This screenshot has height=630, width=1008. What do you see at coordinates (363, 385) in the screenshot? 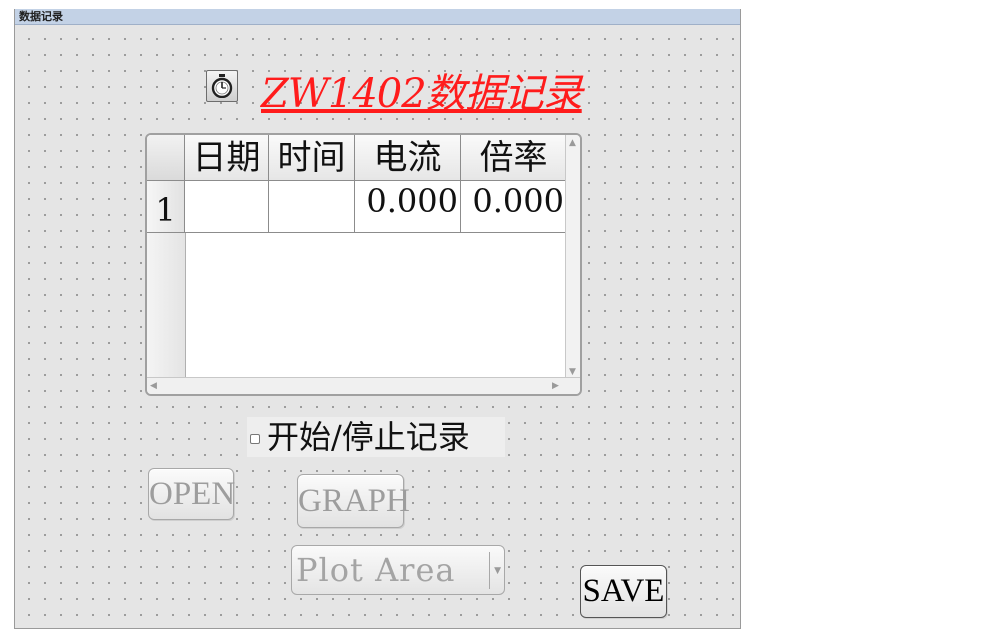
I see `horizontal-scrollbar: ◀ ▶` at bounding box center [363, 385].